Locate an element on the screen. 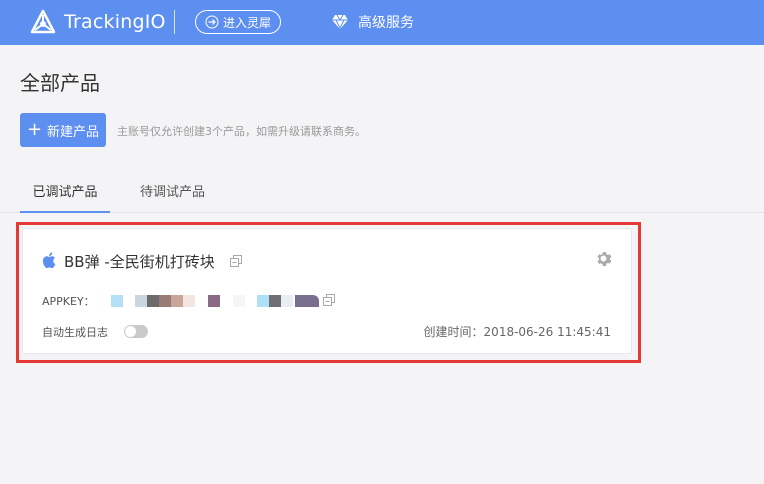  enter-lingxi-label: 进入灵犀 is located at coordinates (246, 22).